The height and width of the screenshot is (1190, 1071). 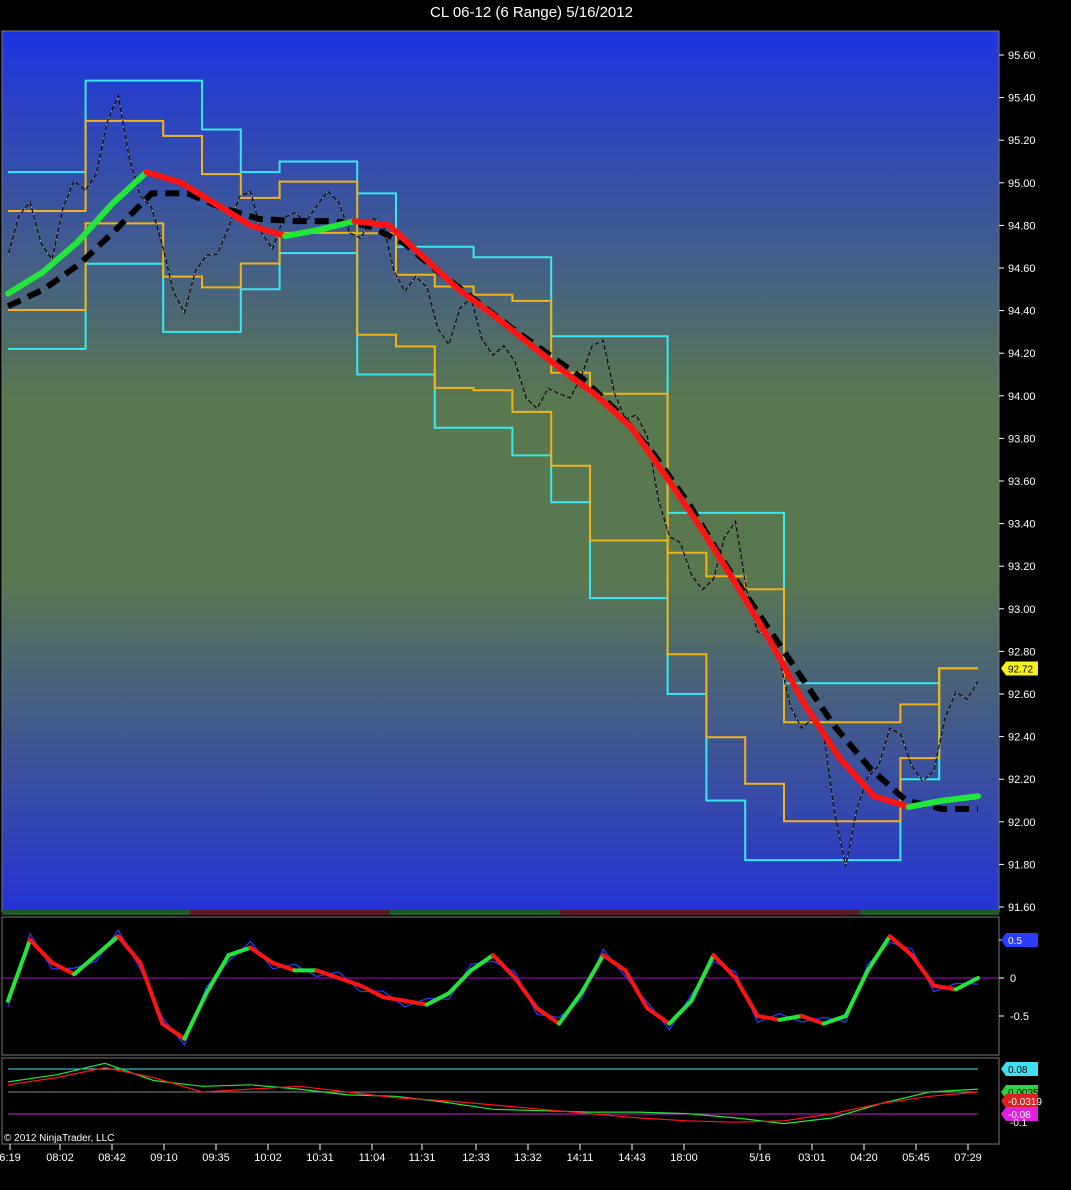 What do you see at coordinates (1022, 226) in the screenshot?
I see `price-tick-label: 94.80` at bounding box center [1022, 226].